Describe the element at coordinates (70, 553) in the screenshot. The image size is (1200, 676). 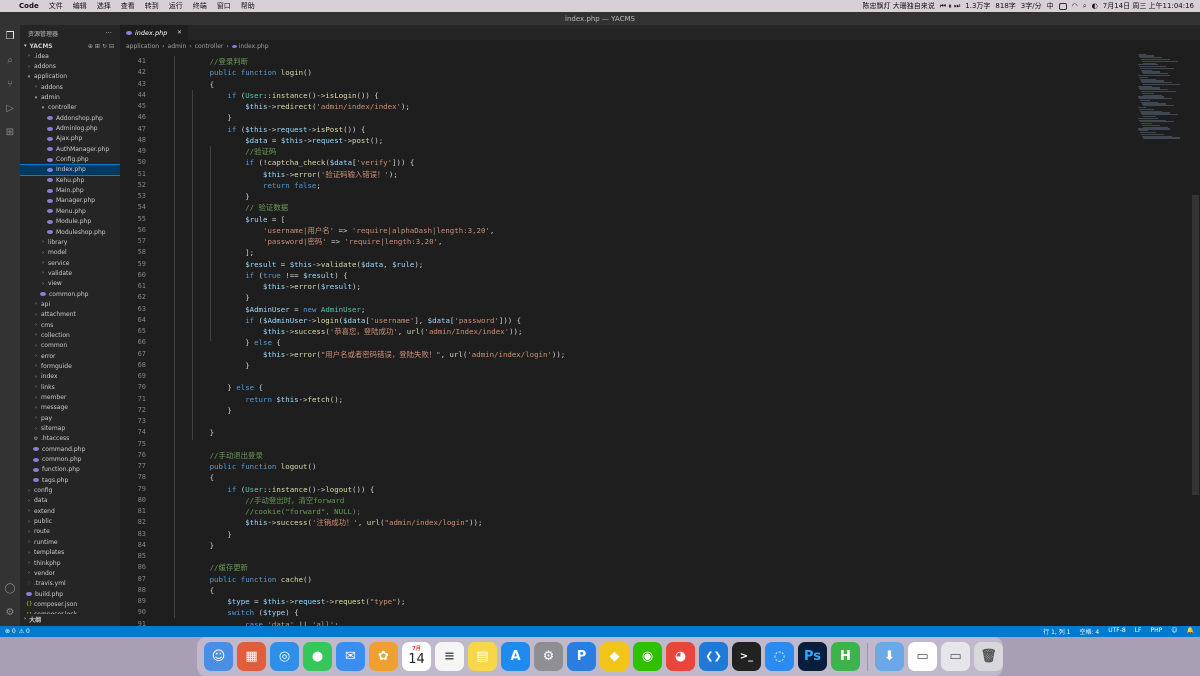
I see `tree-item: › templates` at that location.